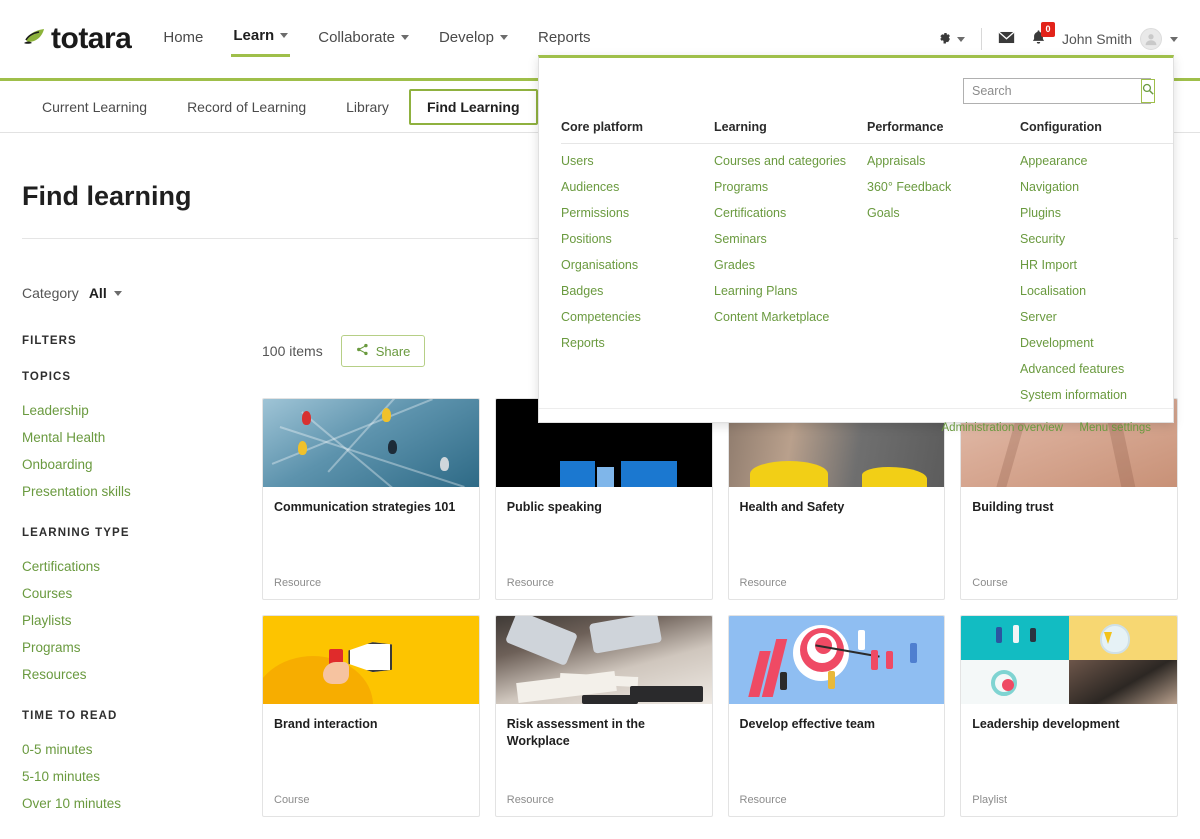 The height and width of the screenshot is (839, 1200). Describe the element at coordinates (142, 620) in the screenshot. I see `filter-option-playlists: Playlists` at that location.